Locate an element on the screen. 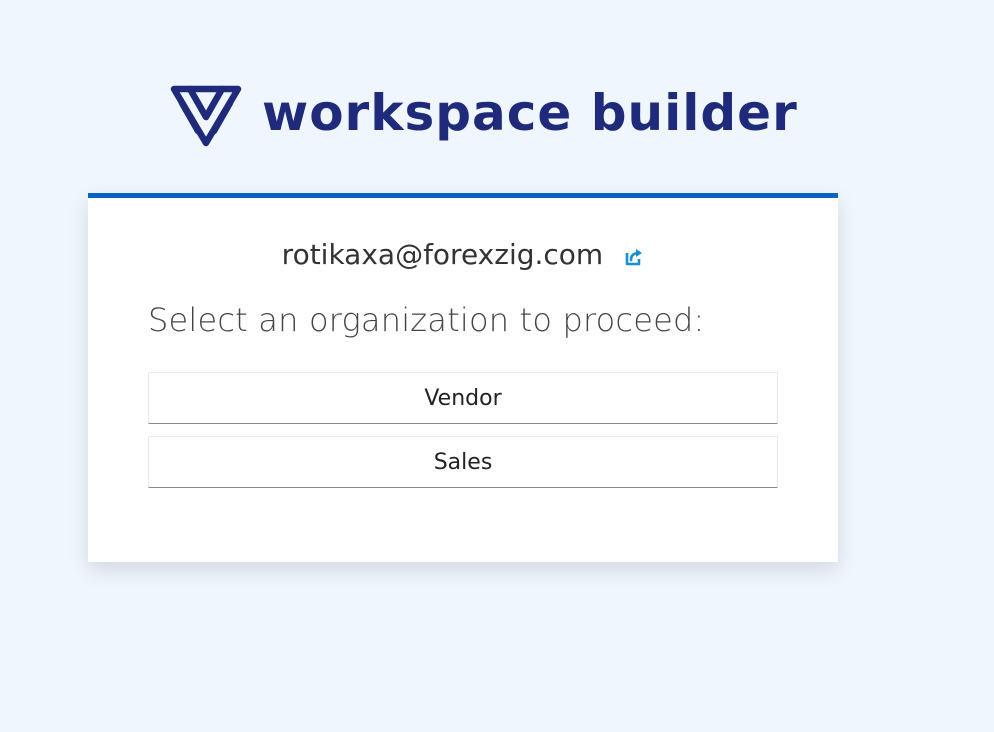  external-link-icon is located at coordinates (634, 257).